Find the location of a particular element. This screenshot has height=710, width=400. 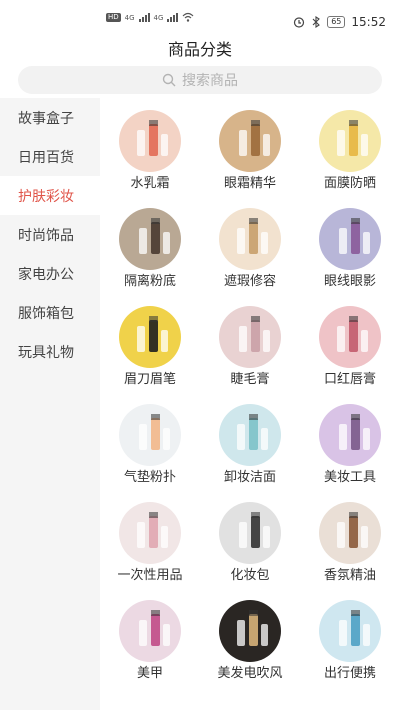

category-label: 一次性用品 is located at coordinates (150, 575).